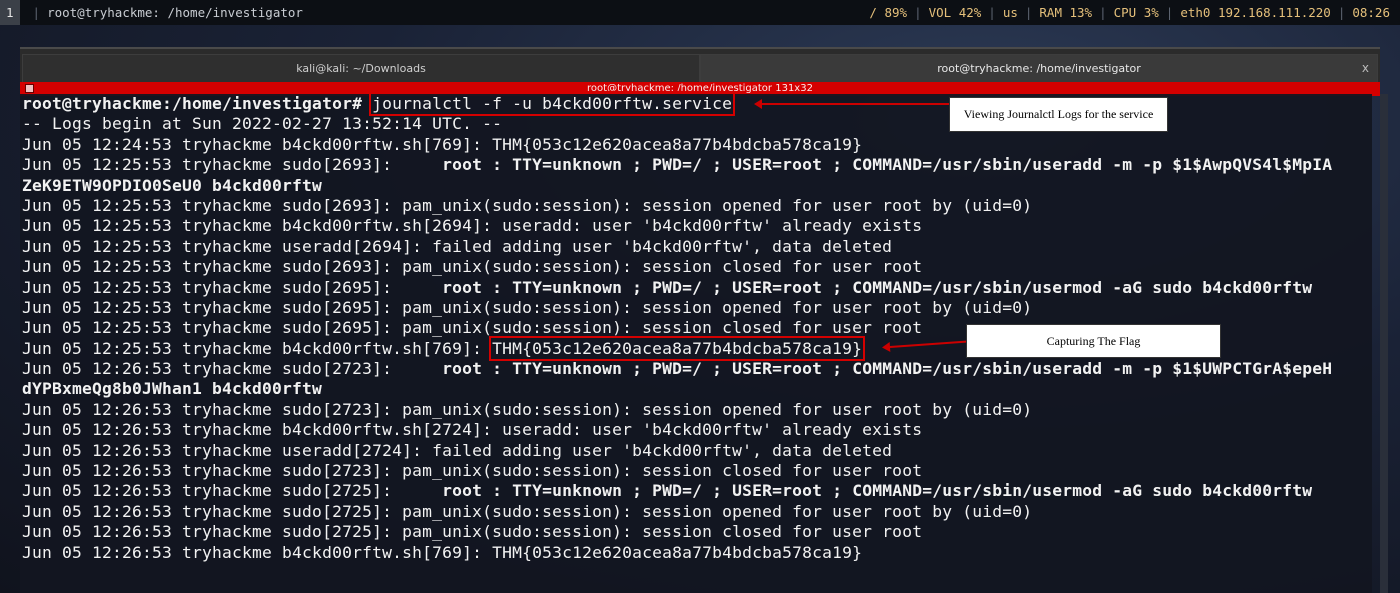  Describe the element at coordinates (29, 88) in the screenshot. I see `window-menu-icon` at that location.